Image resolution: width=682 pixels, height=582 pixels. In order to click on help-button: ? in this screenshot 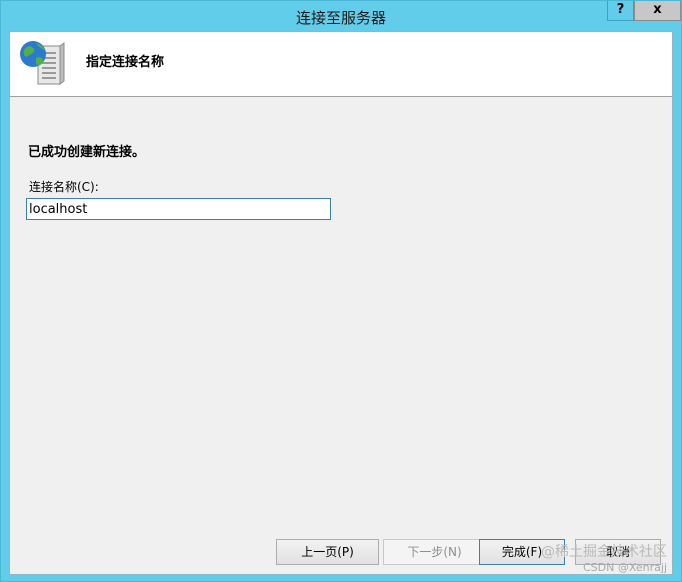, I will do `click(620, 11)`.